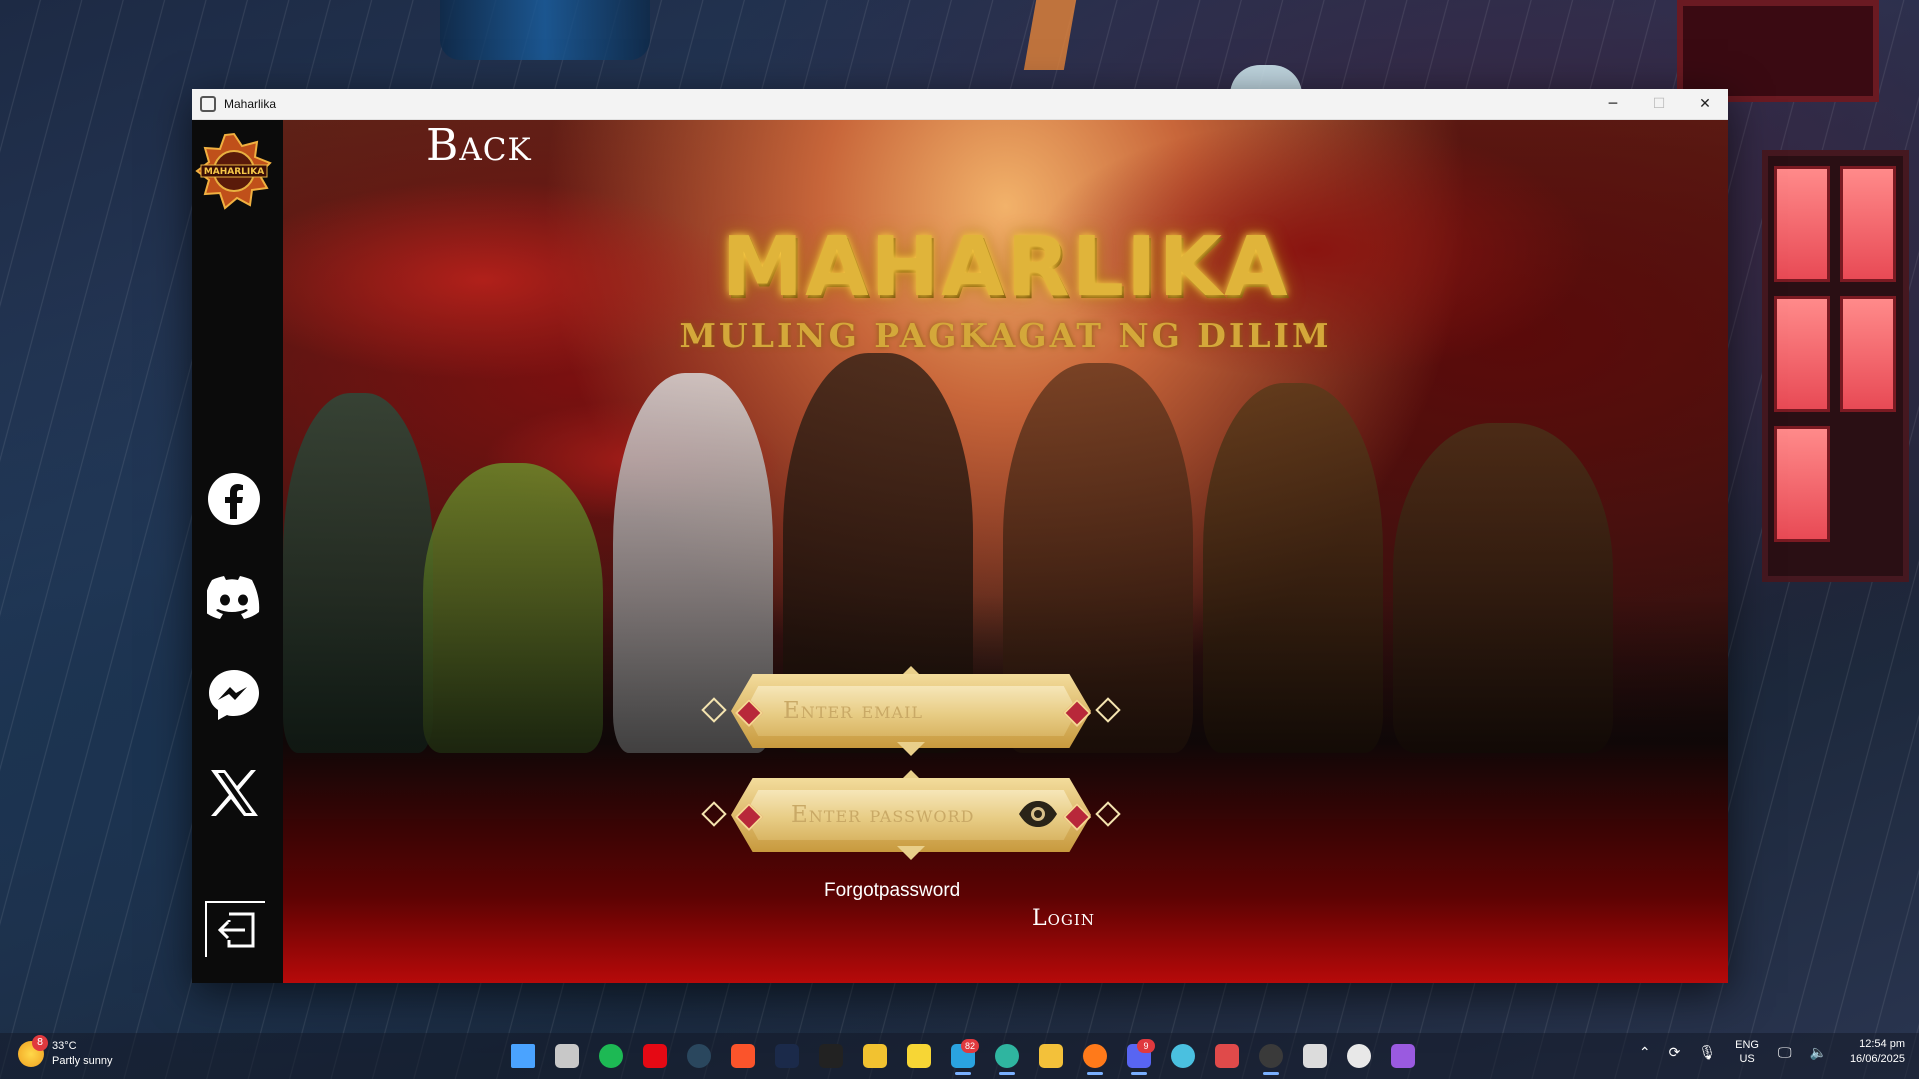  I want to click on brave-button, so click(743, 1056).